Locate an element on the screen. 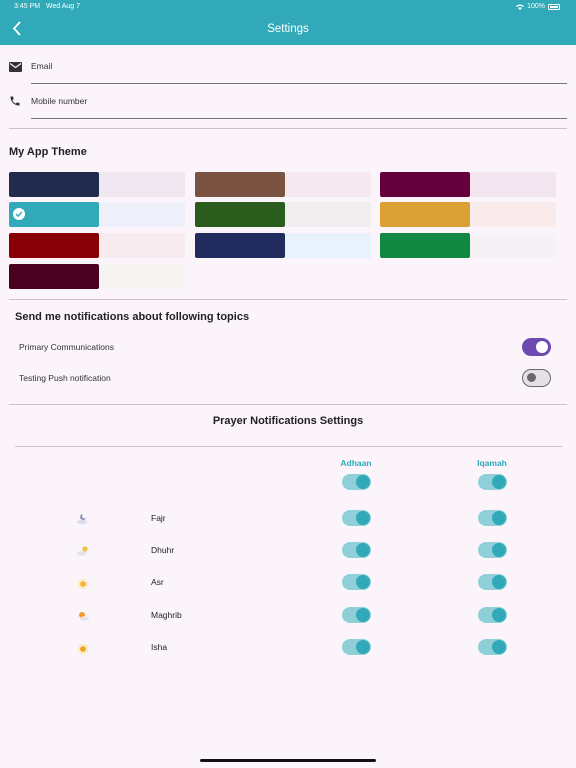 This screenshot has height=768, width=576. status-bar: 3:45 PM Wed Aug 7 100% is located at coordinates (288, 7).